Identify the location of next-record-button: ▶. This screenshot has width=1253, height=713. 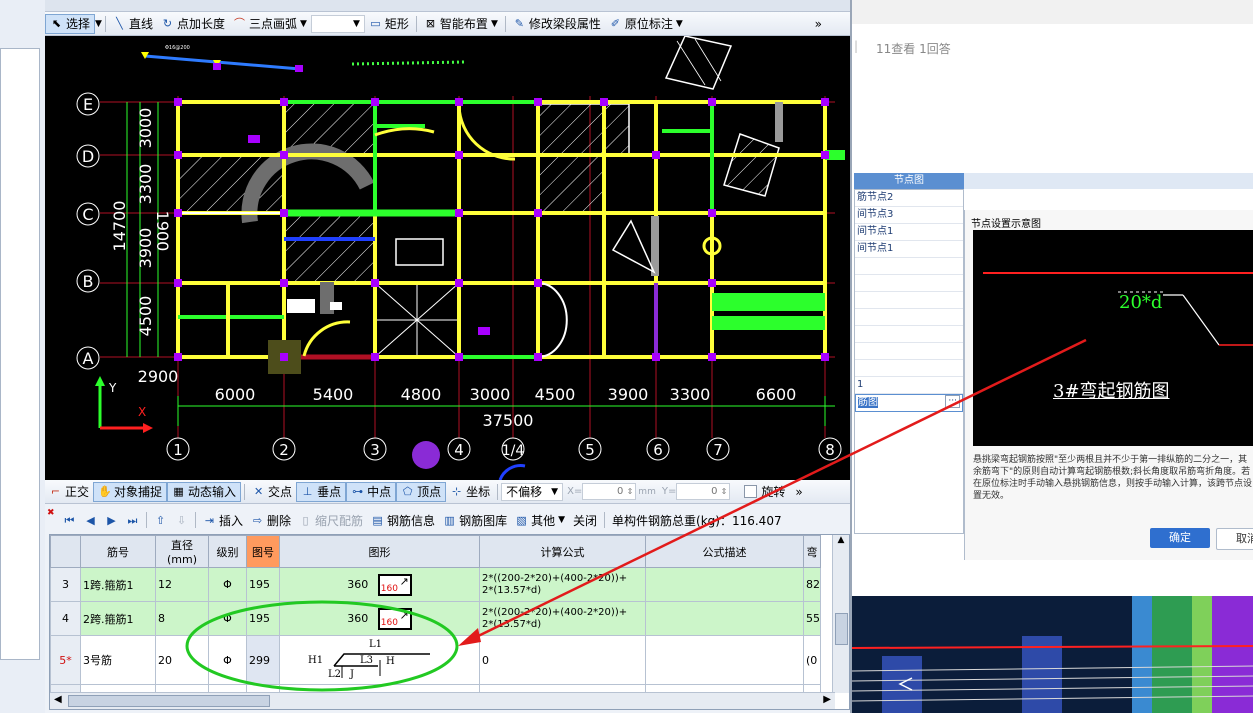
(111, 520).